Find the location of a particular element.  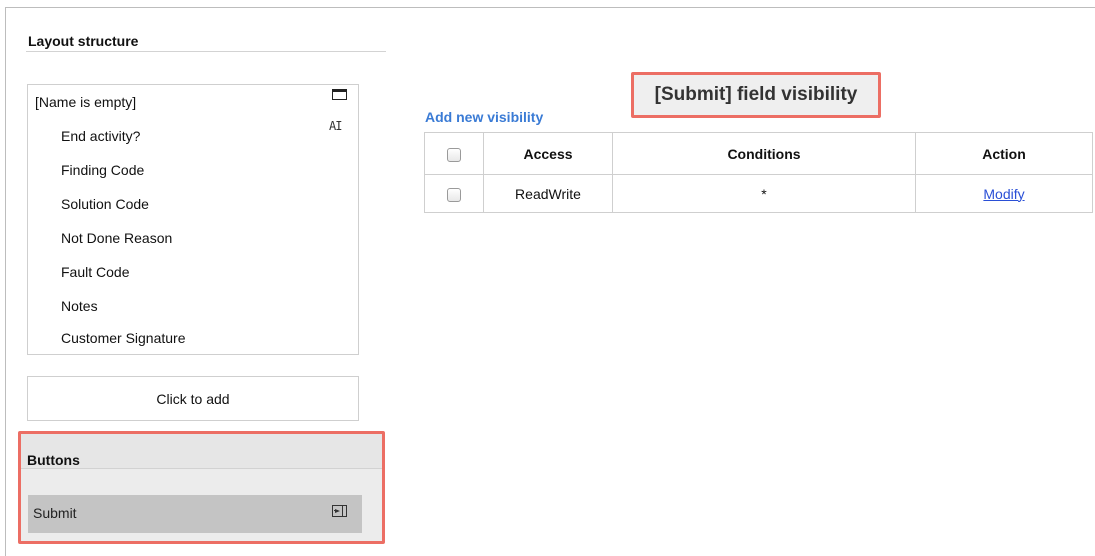

row-select-cell is located at coordinates (454, 193).